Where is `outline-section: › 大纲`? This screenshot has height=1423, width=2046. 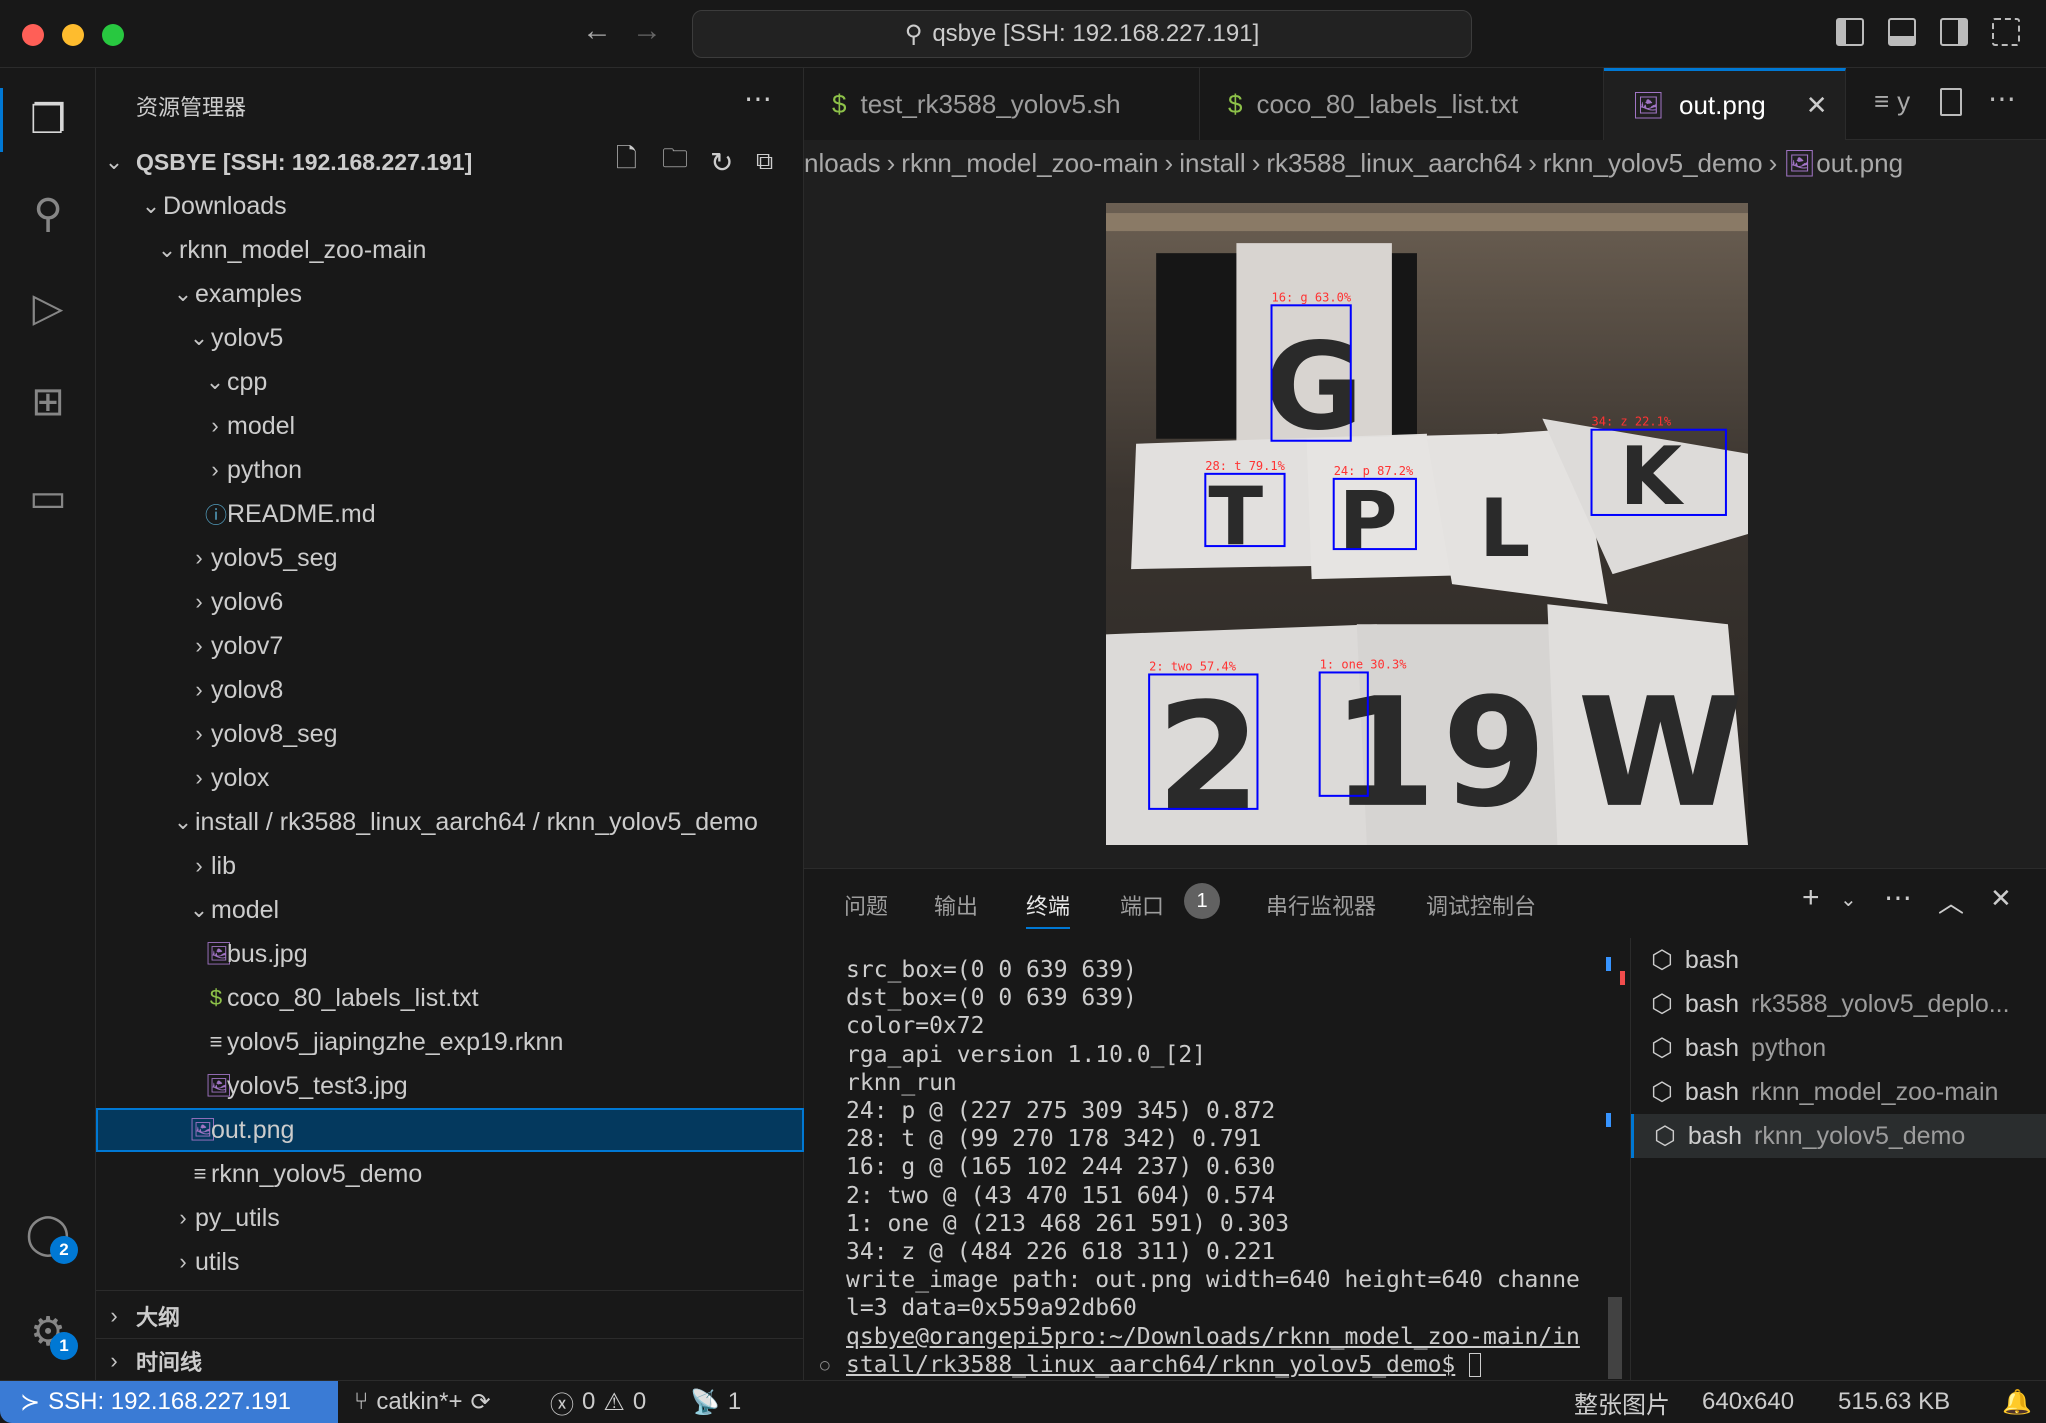
outline-section: › 大纲 is located at coordinates (450, 1316).